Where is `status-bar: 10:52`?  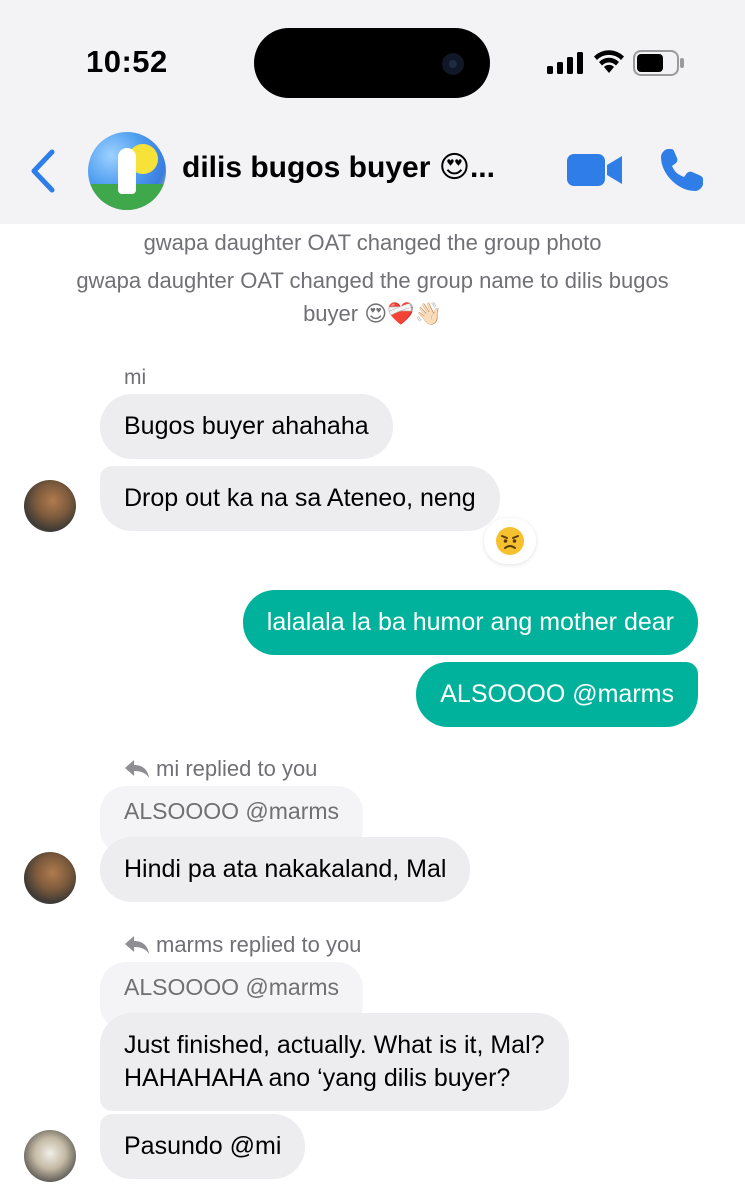 status-bar: 10:52 is located at coordinates (372, 60).